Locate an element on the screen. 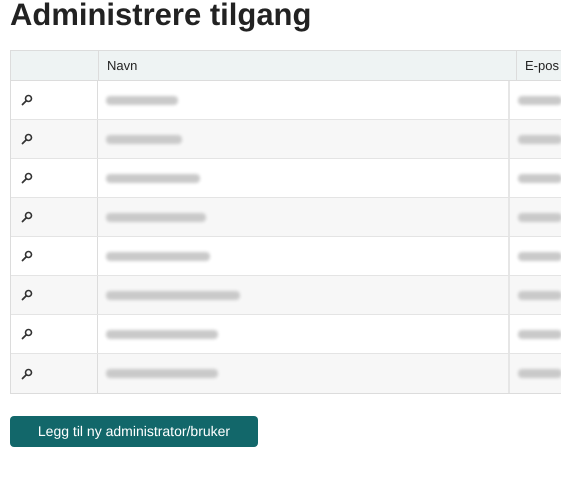 The height and width of the screenshot is (497, 561). column-header: E-pos is located at coordinates (542, 65).